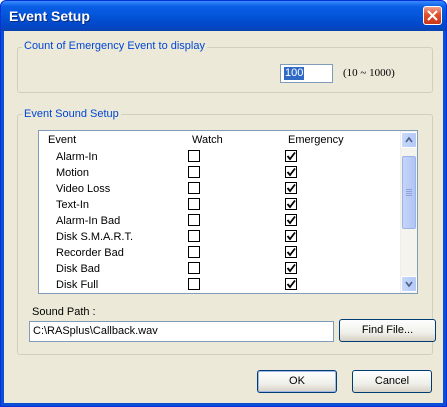 The image size is (447, 407). What do you see at coordinates (220, 221) in the screenshot?
I see `list-item: Alarm-In Bad` at bounding box center [220, 221].